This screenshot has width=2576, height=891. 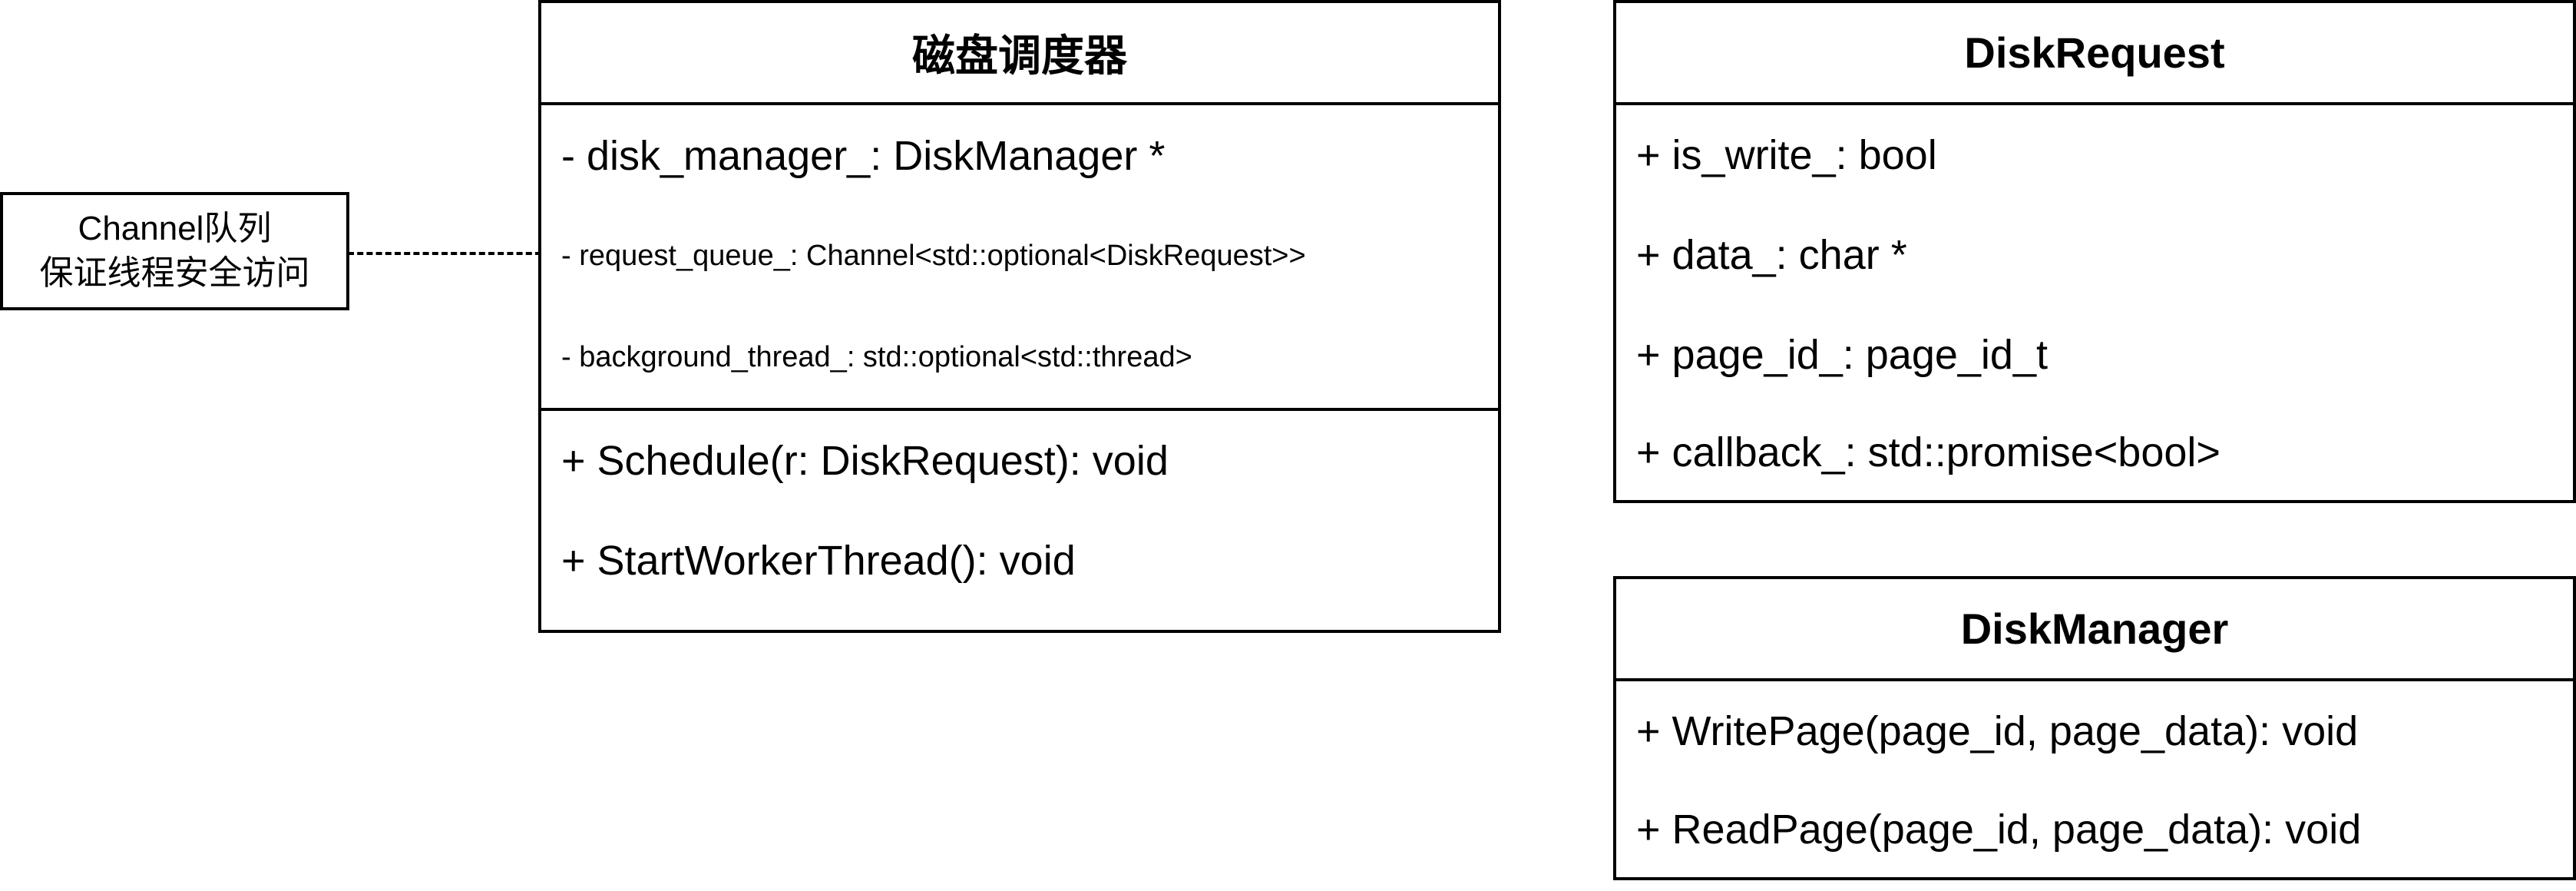 What do you see at coordinates (174, 273) in the screenshot?
I see `note-line-2: 保证线程安全访问` at bounding box center [174, 273].